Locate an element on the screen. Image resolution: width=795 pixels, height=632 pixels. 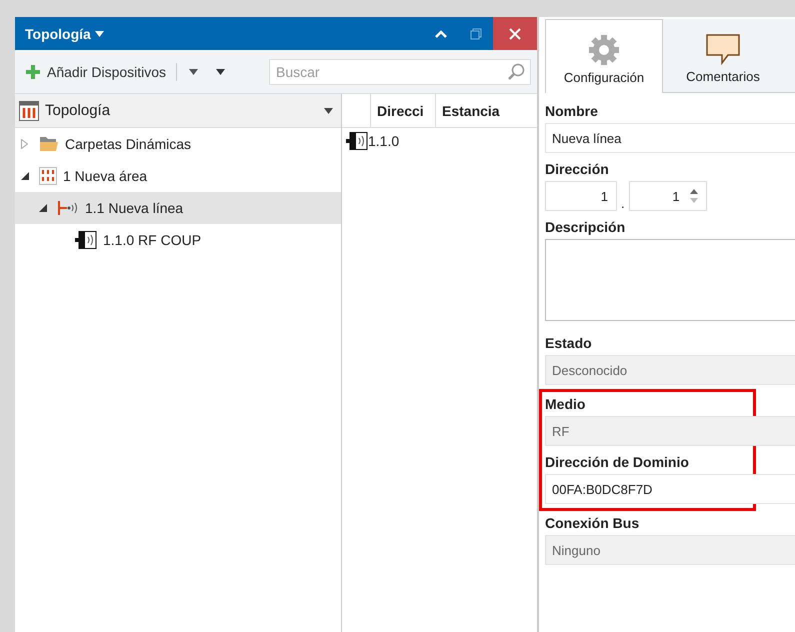
field-label: Nombre is located at coordinates (572, 111).